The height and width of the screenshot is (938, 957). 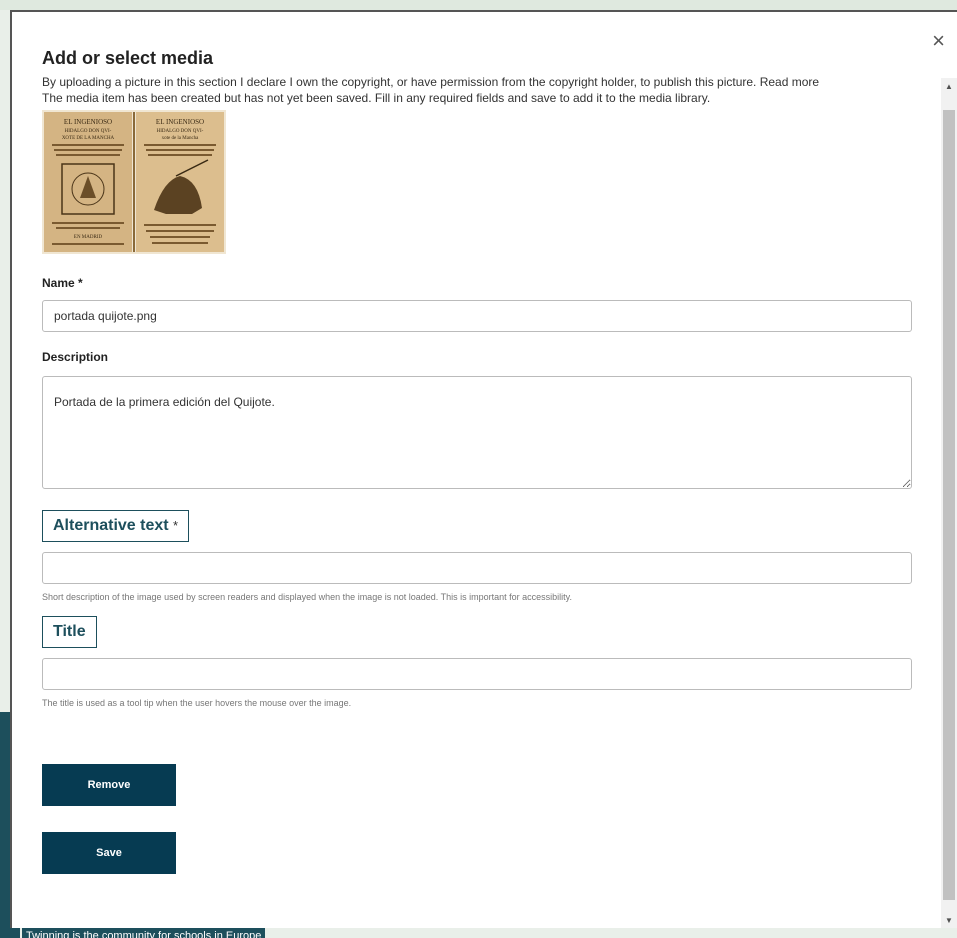 What do you see at coordinates (180, 131) in the screenshot?
I see `thumb-right-line2: HIDALGO DON QVI-` at bounding box center [180, 131].